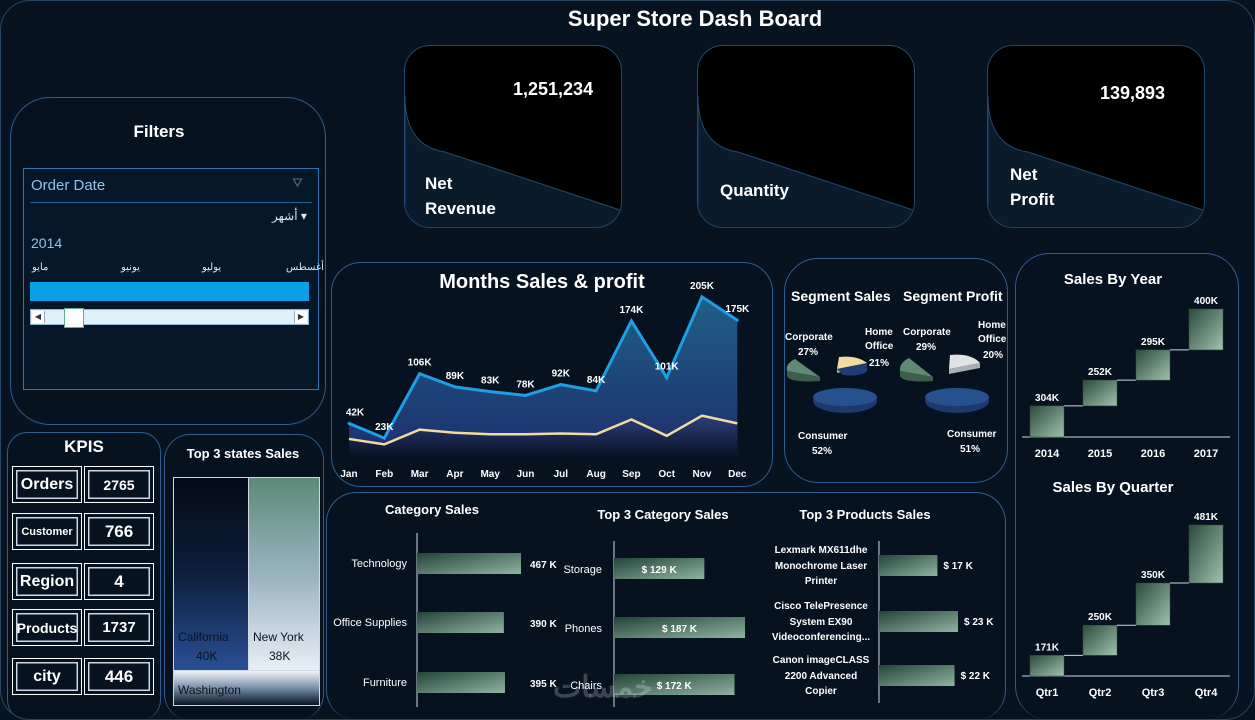  I want to click on data-label: 83K, so click(490, 381).